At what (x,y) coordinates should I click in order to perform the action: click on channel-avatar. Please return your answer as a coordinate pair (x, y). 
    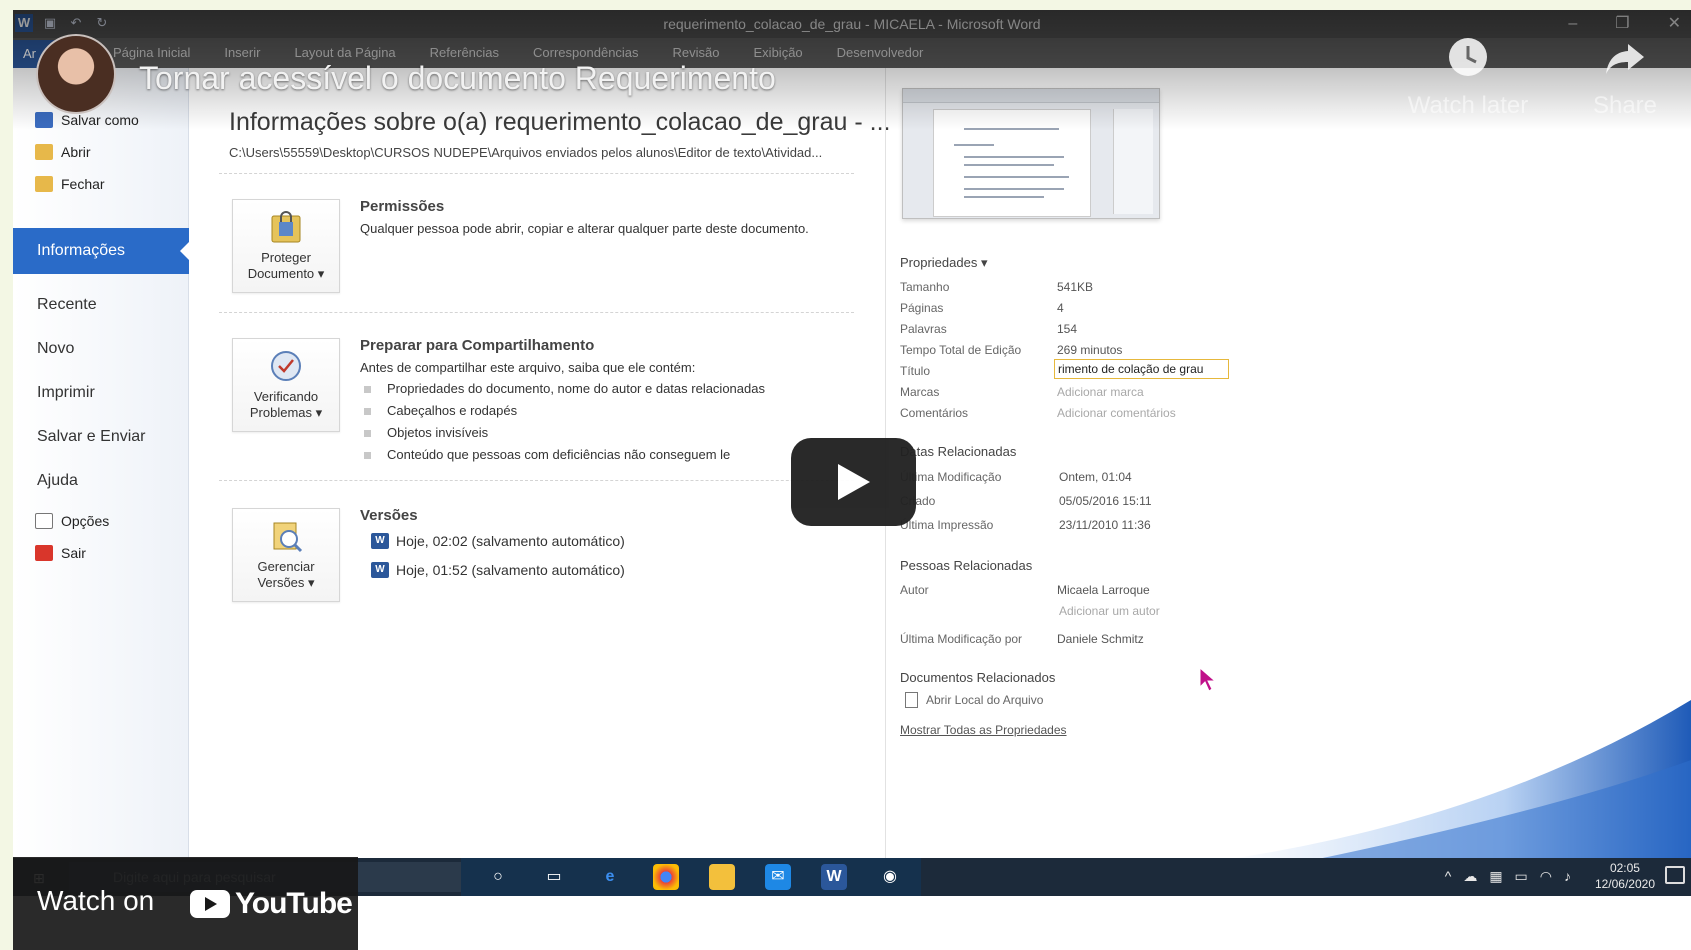
    Looking at the image, I should click on (76, 74).